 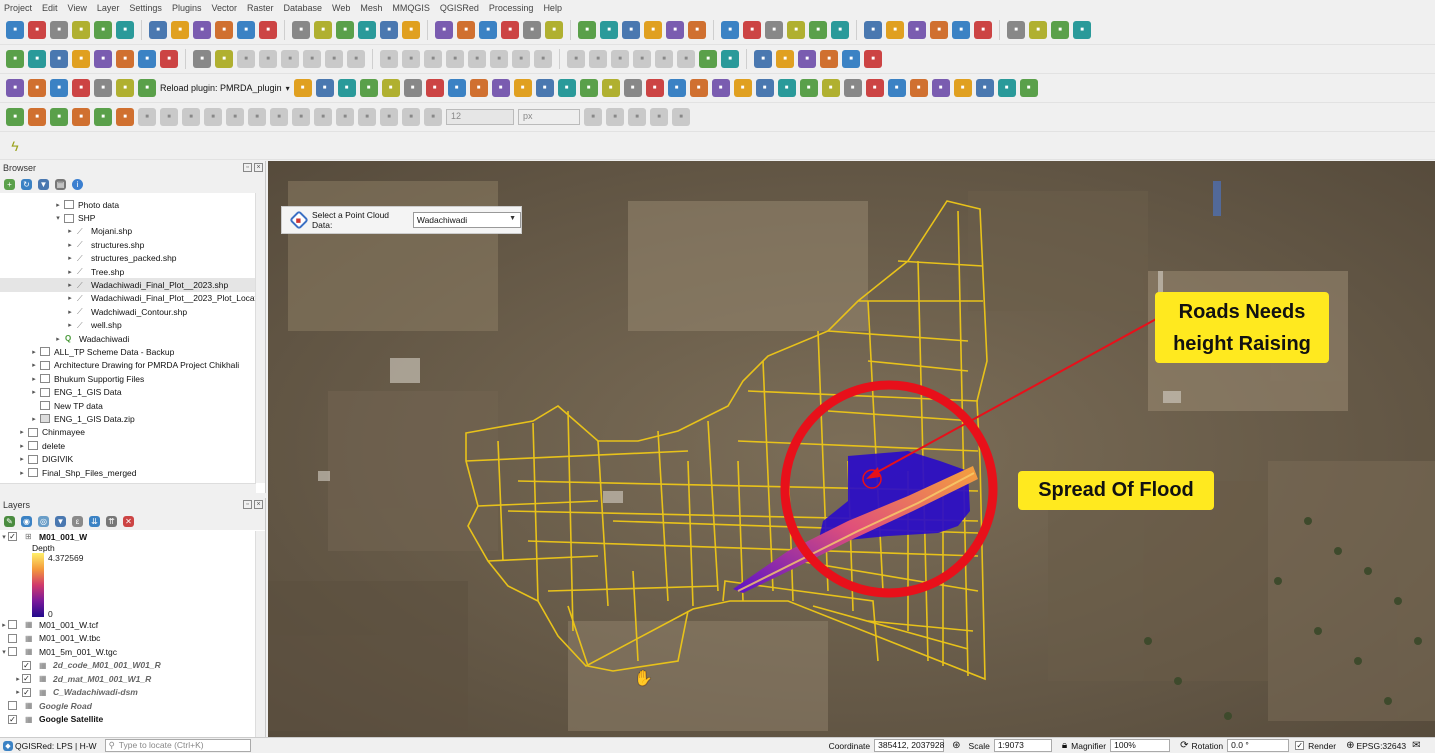 What do you see at coordinates (1022, 745) in the screenshot?
I see `scale-field: 1:9073` at bounding box center [1022, 745].